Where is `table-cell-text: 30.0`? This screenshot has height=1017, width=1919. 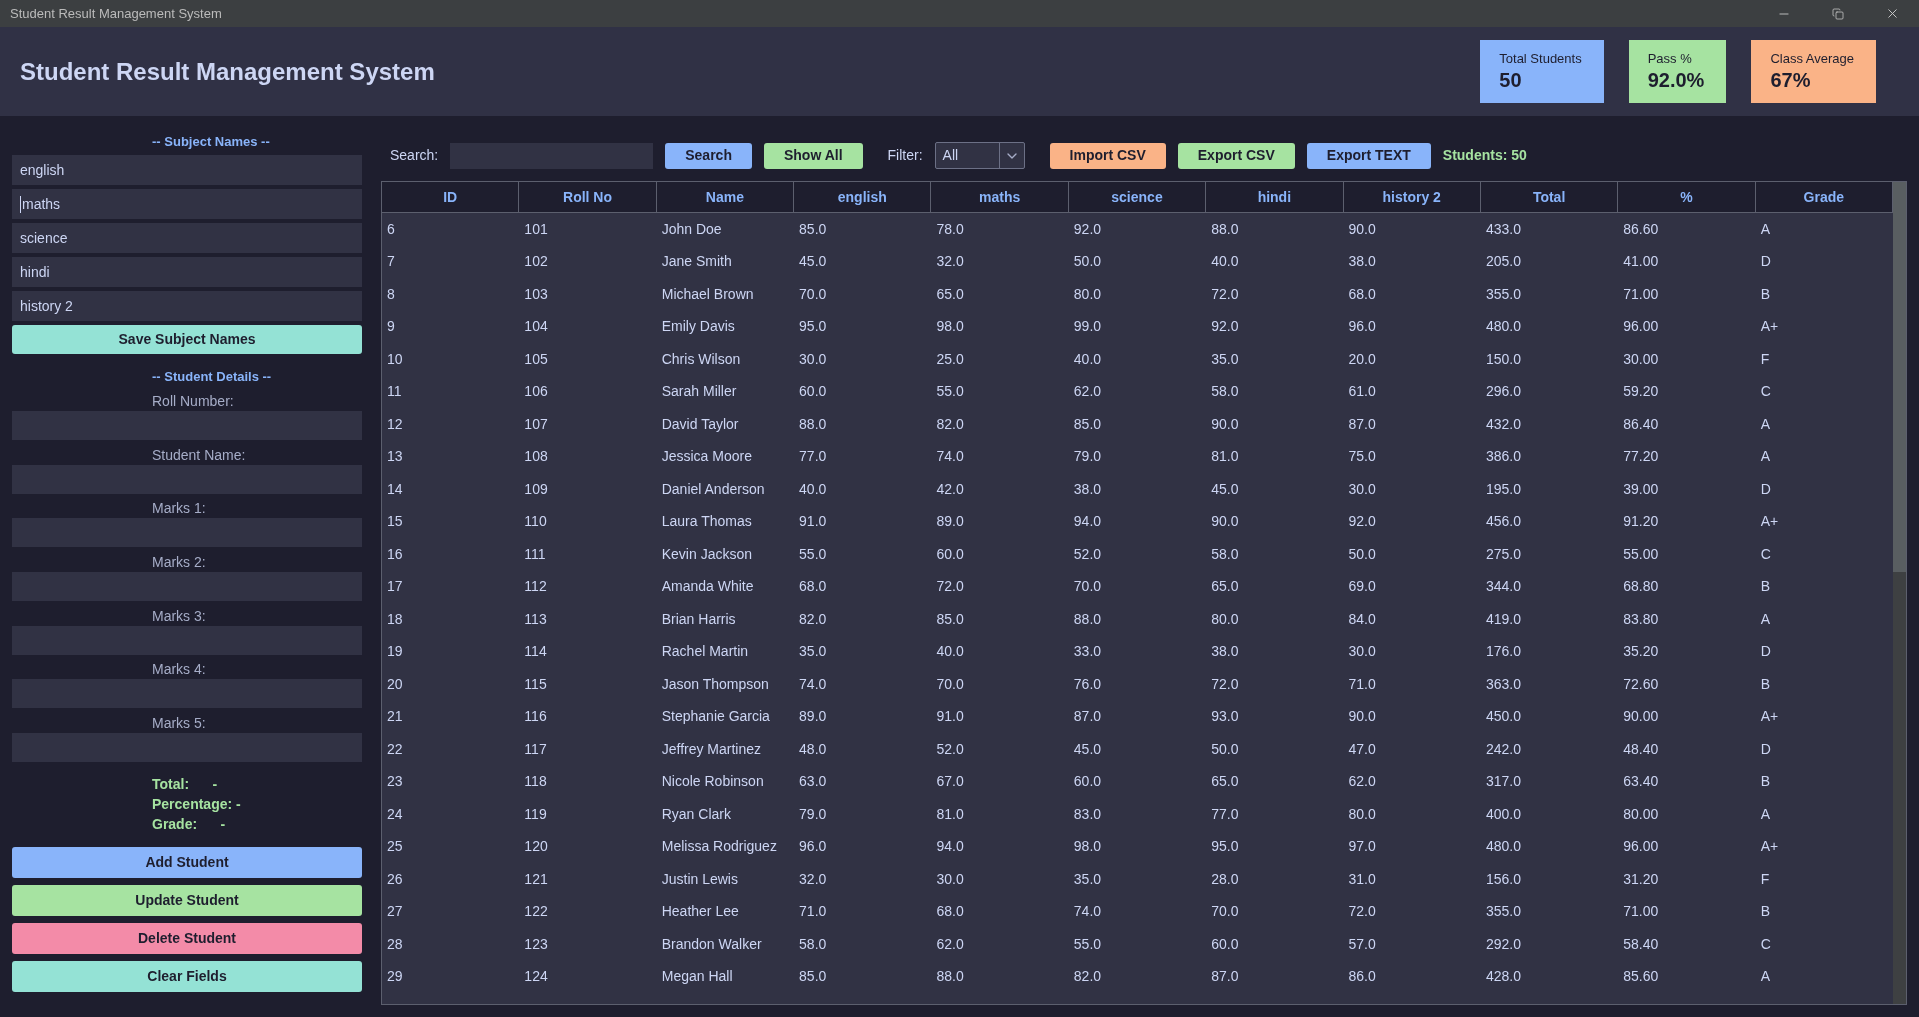 table-cell-text: 30.0 is located at coordinates (1362, 489).